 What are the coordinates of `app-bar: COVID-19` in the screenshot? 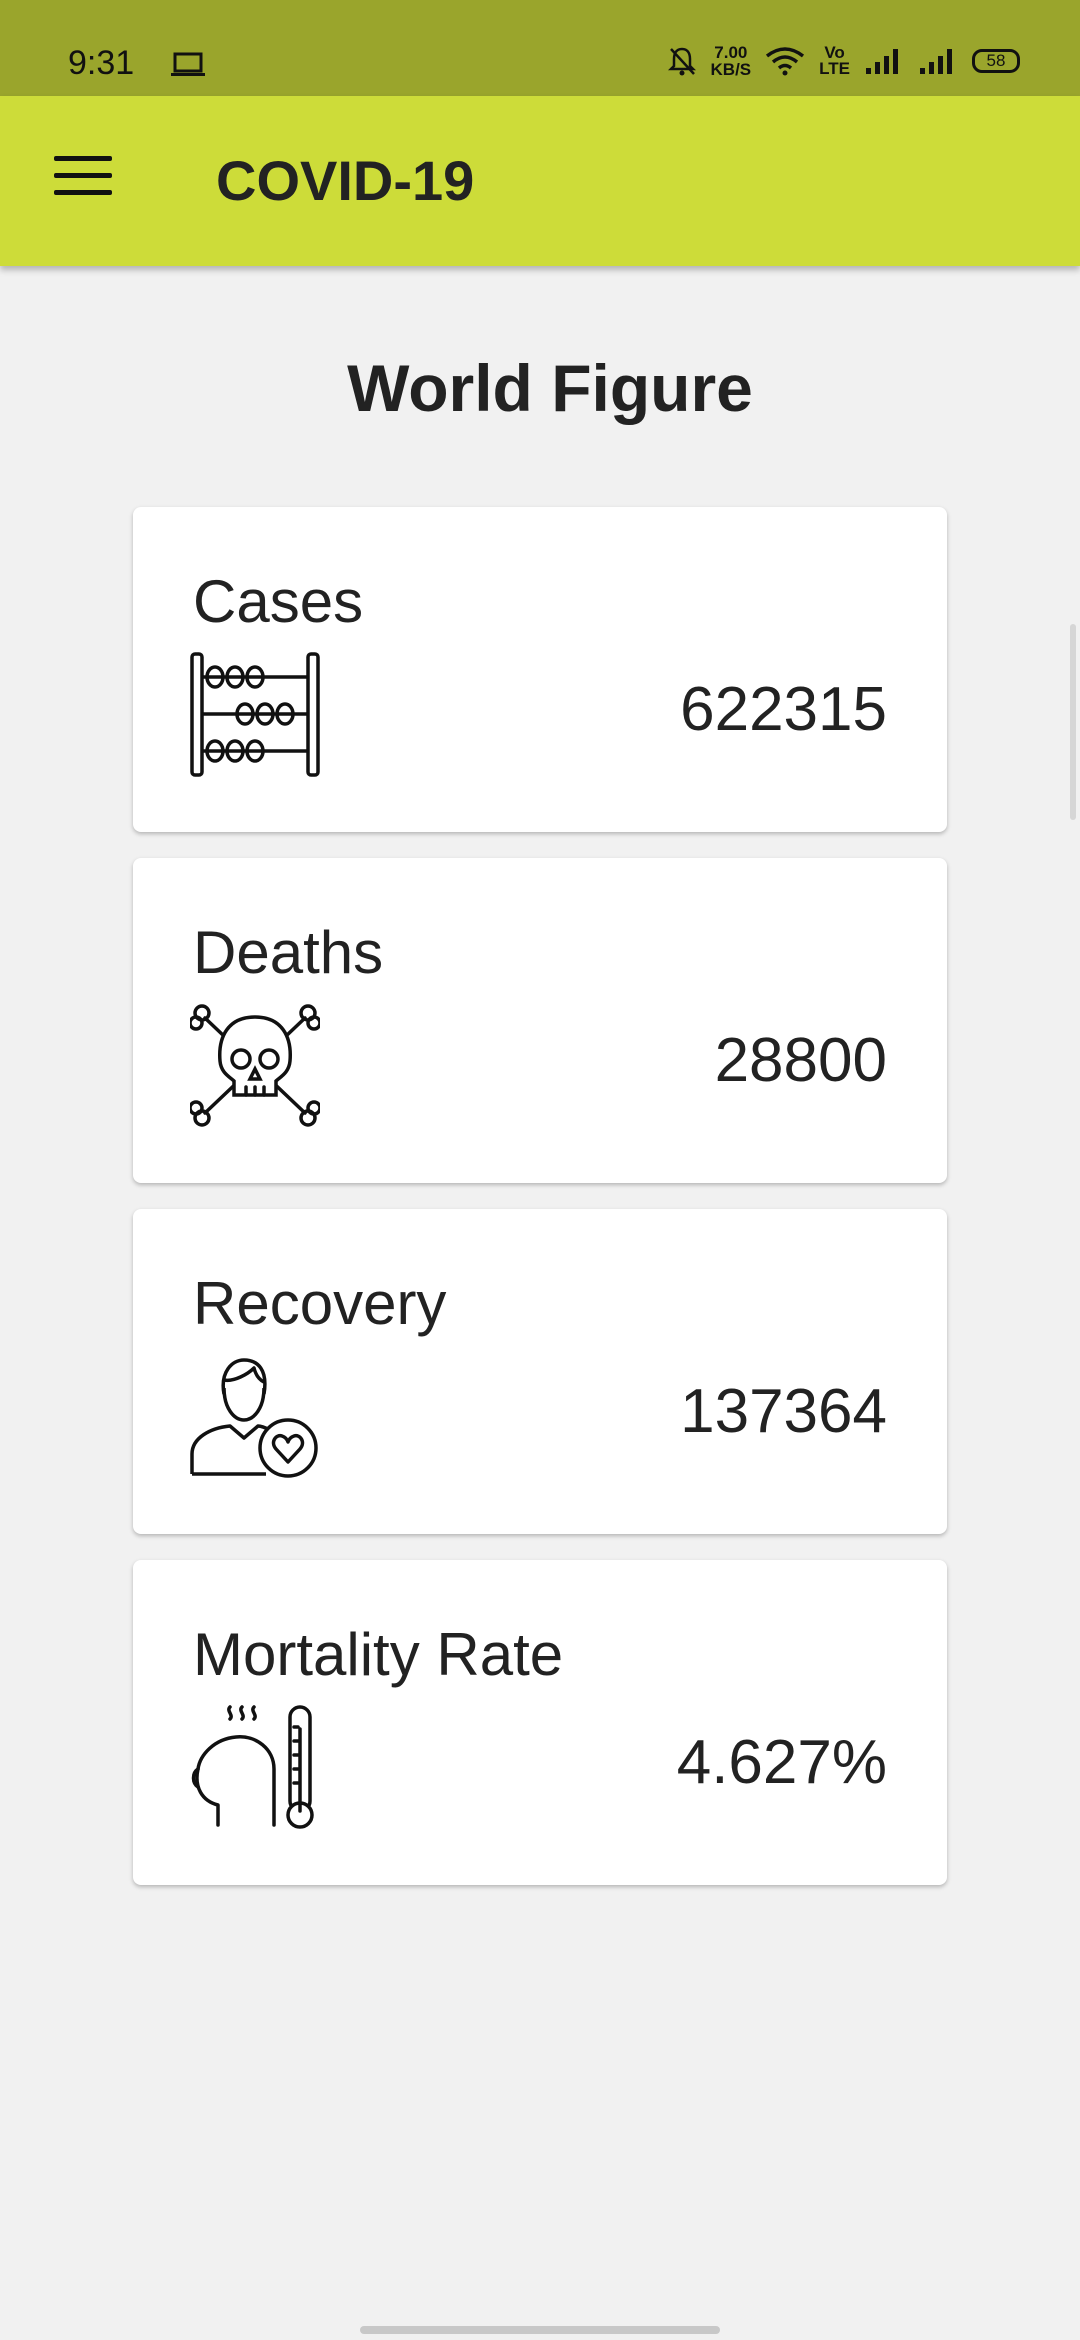 It's located at (540, 181).